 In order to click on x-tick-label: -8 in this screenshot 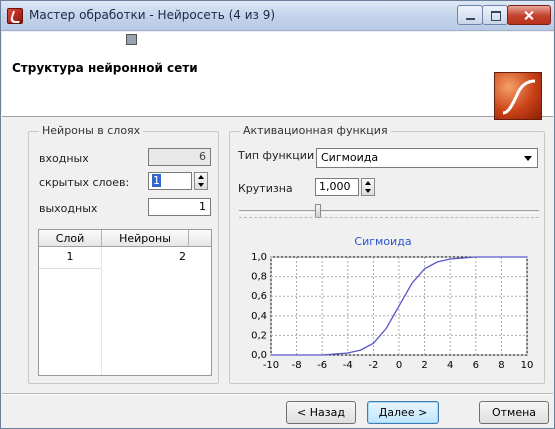, I will do `click(297, 365)`.